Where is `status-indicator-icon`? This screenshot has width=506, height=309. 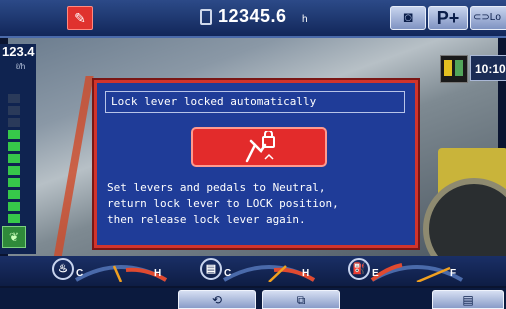 status-indicator-icon is located at coordinates (454, 69).